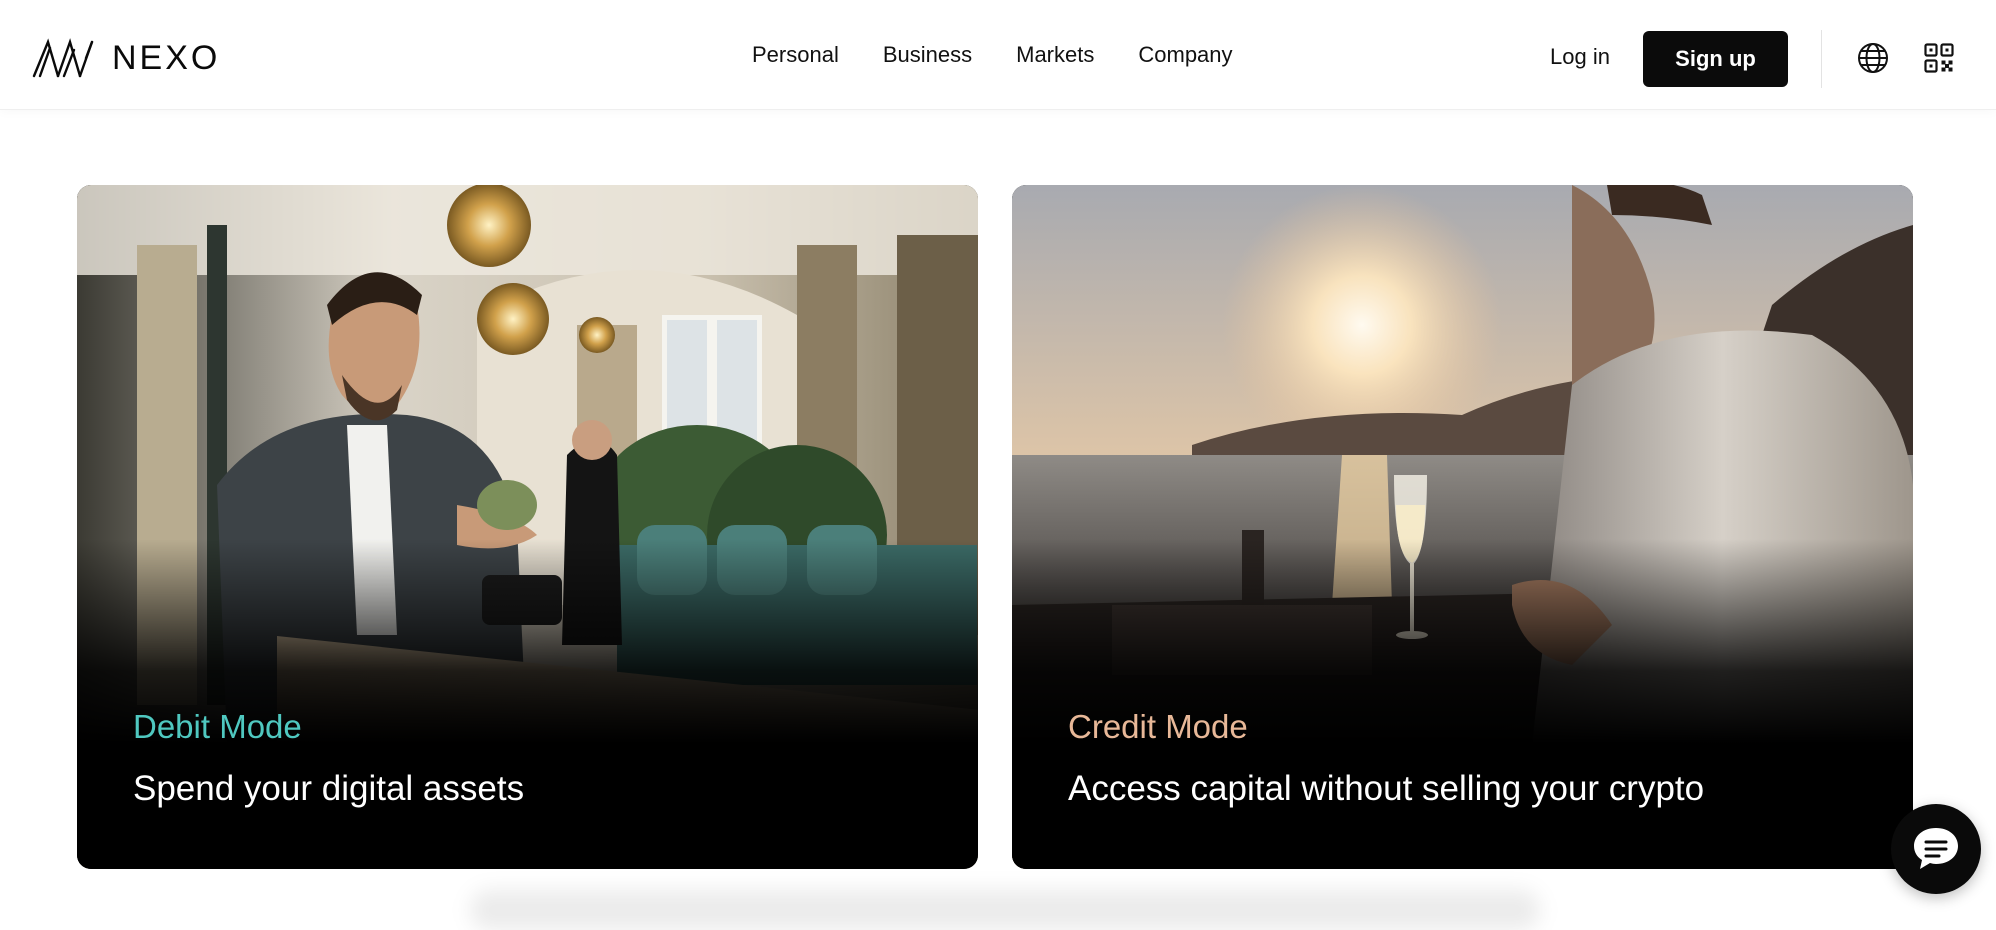  What do you see at coordinates (166, 57) in the screenshot?
I see `brand-wordmark: NEXO` at bounding box center [166, 57].